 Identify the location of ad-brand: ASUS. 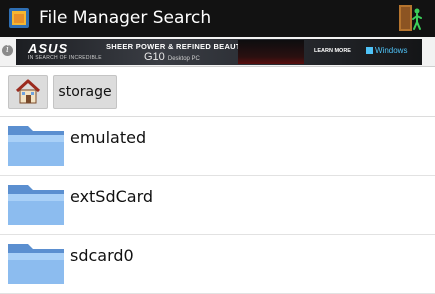
(48, 48).